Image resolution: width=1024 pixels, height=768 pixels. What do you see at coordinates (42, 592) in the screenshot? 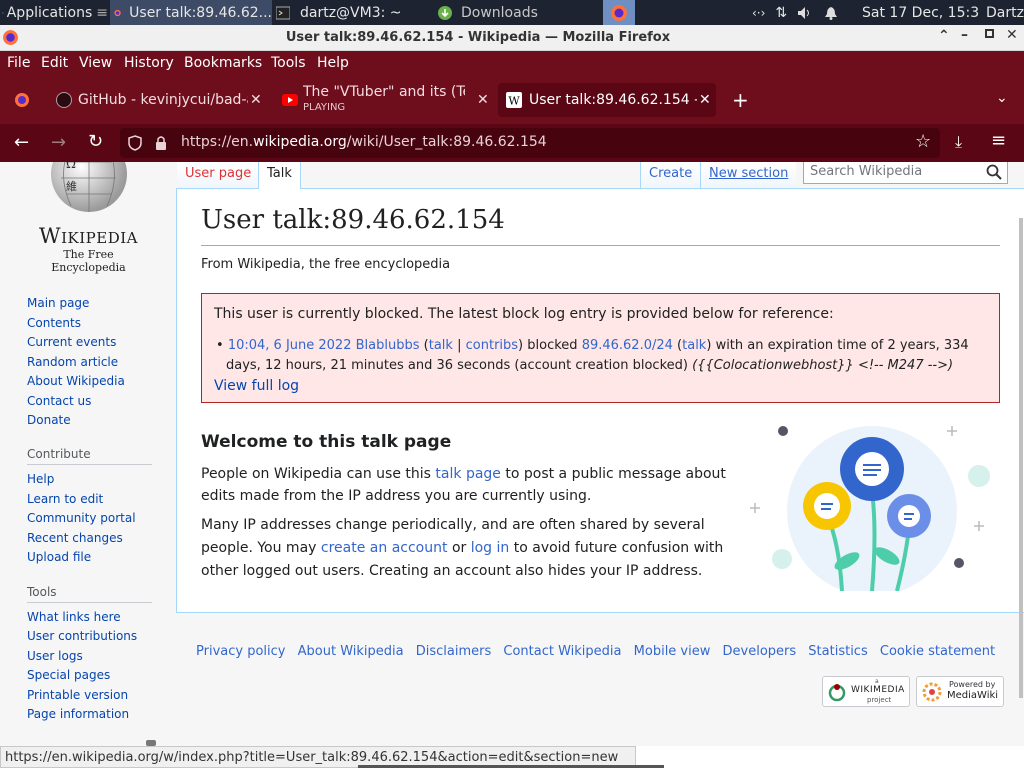
I see `sidebar-heading-tools: Tools` at bounding box center [42, 592].